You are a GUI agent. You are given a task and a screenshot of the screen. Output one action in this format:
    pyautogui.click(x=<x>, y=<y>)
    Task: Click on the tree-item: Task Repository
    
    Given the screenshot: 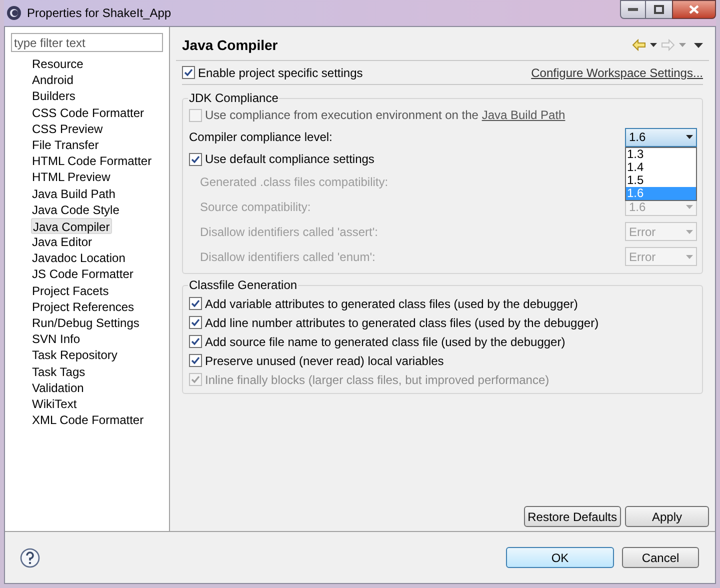 What is the action you would take?
    pyautogui.click(x=74, y=355)
    